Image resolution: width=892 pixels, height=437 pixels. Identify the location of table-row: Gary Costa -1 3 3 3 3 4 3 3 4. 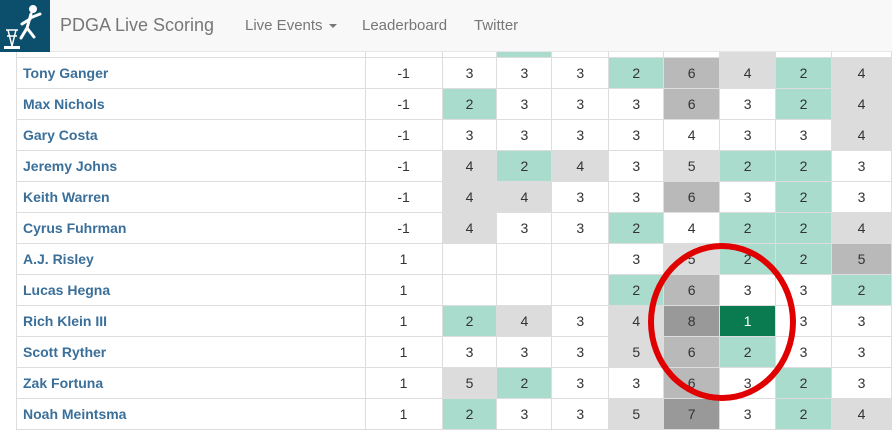
(454, 135).